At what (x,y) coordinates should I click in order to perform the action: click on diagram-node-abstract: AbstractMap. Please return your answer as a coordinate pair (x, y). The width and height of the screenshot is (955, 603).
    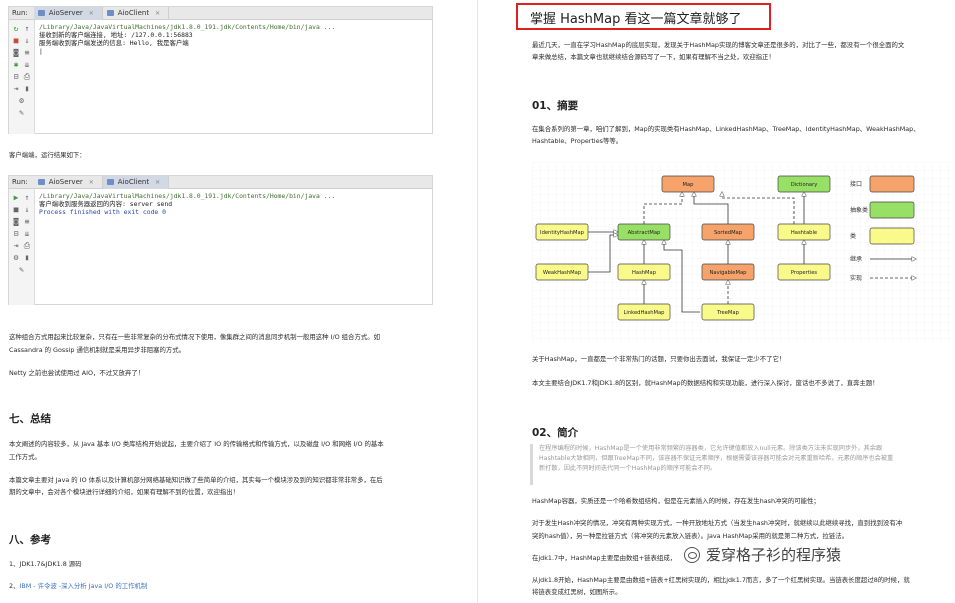
    Looking at the image, I should click on (644, 232).